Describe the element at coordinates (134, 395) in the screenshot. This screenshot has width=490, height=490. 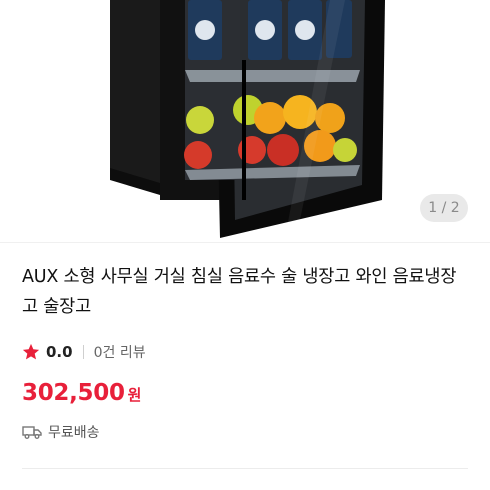
I see `price-unit: 원` at that location.